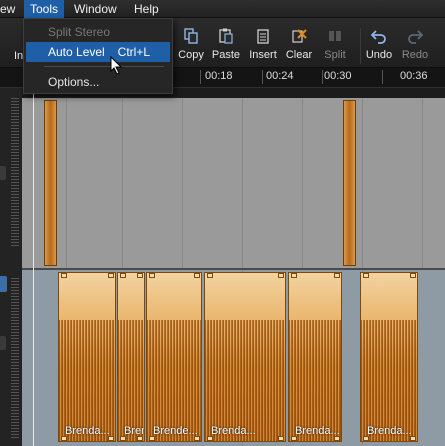  Describe the element at coordinates (146, 9) in the screenshot. I see `menu-help: Help` at that location.